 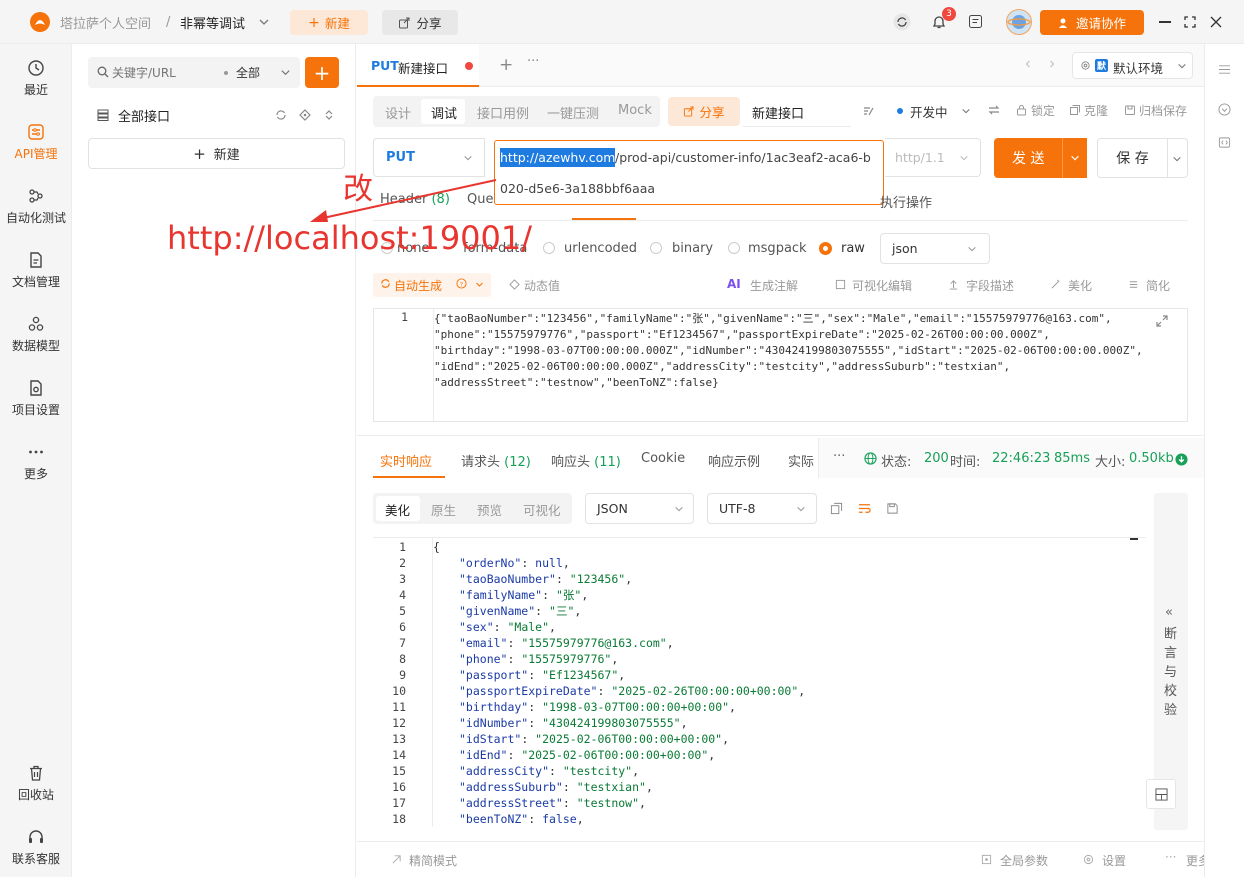 What do you see at coordinates (489, 509) in the screenshot?
I see `view-preview: 预览` at bounding box center [489, 509].